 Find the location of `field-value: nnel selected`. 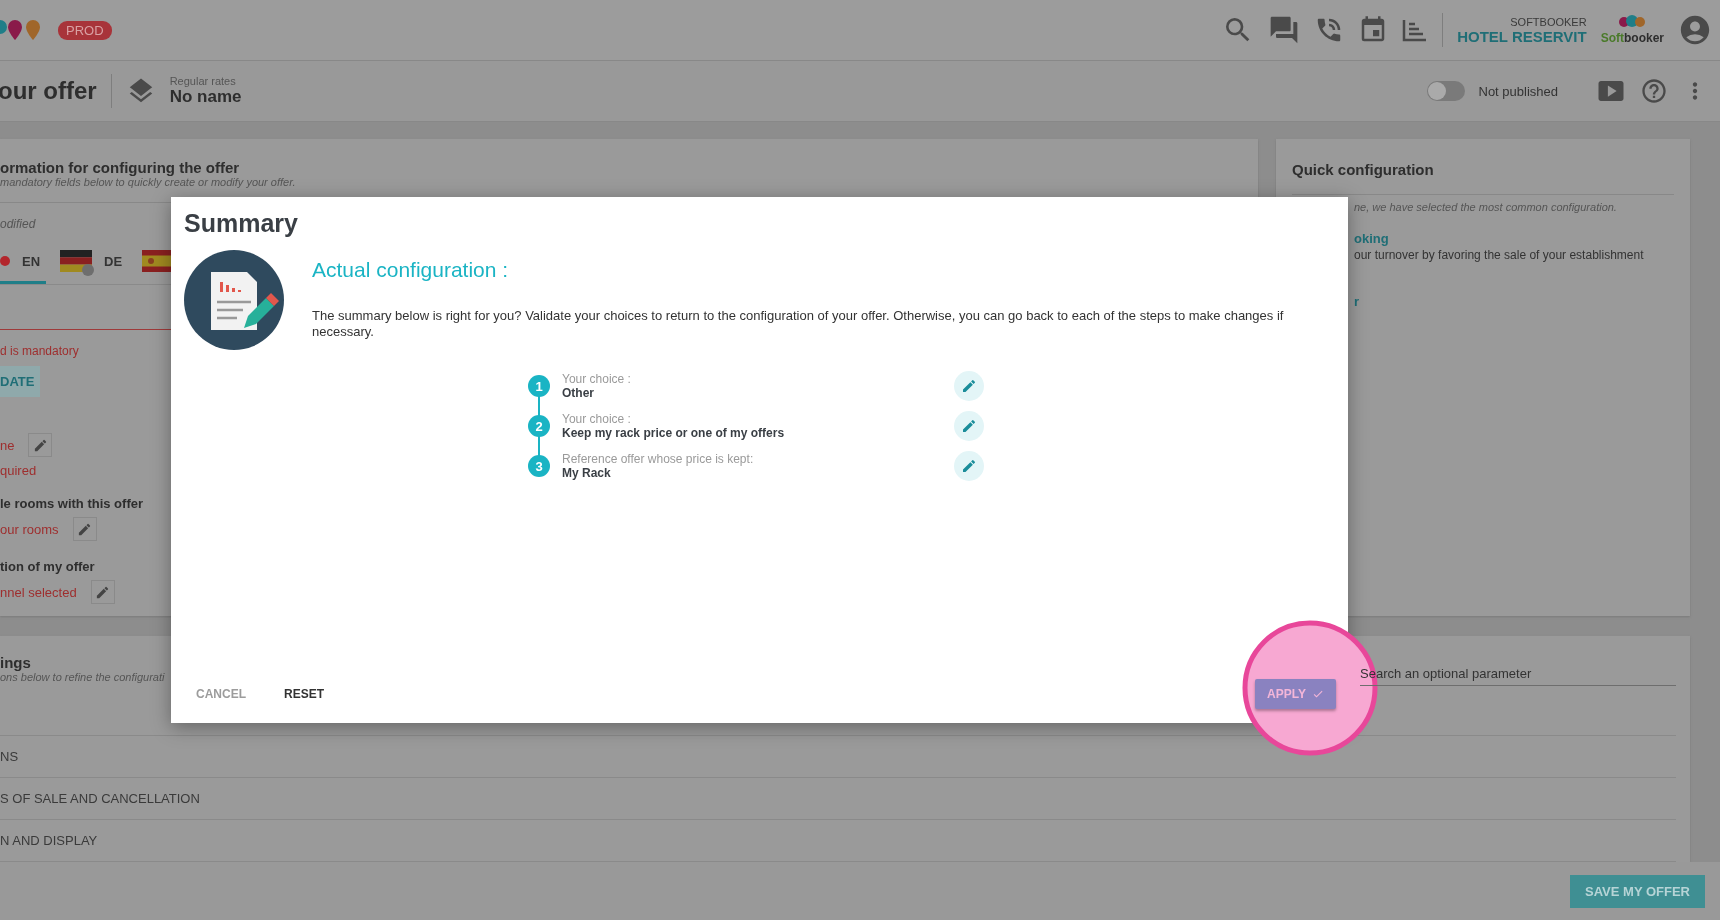

field-value: nnel selected is located at coordinates (38, 592).